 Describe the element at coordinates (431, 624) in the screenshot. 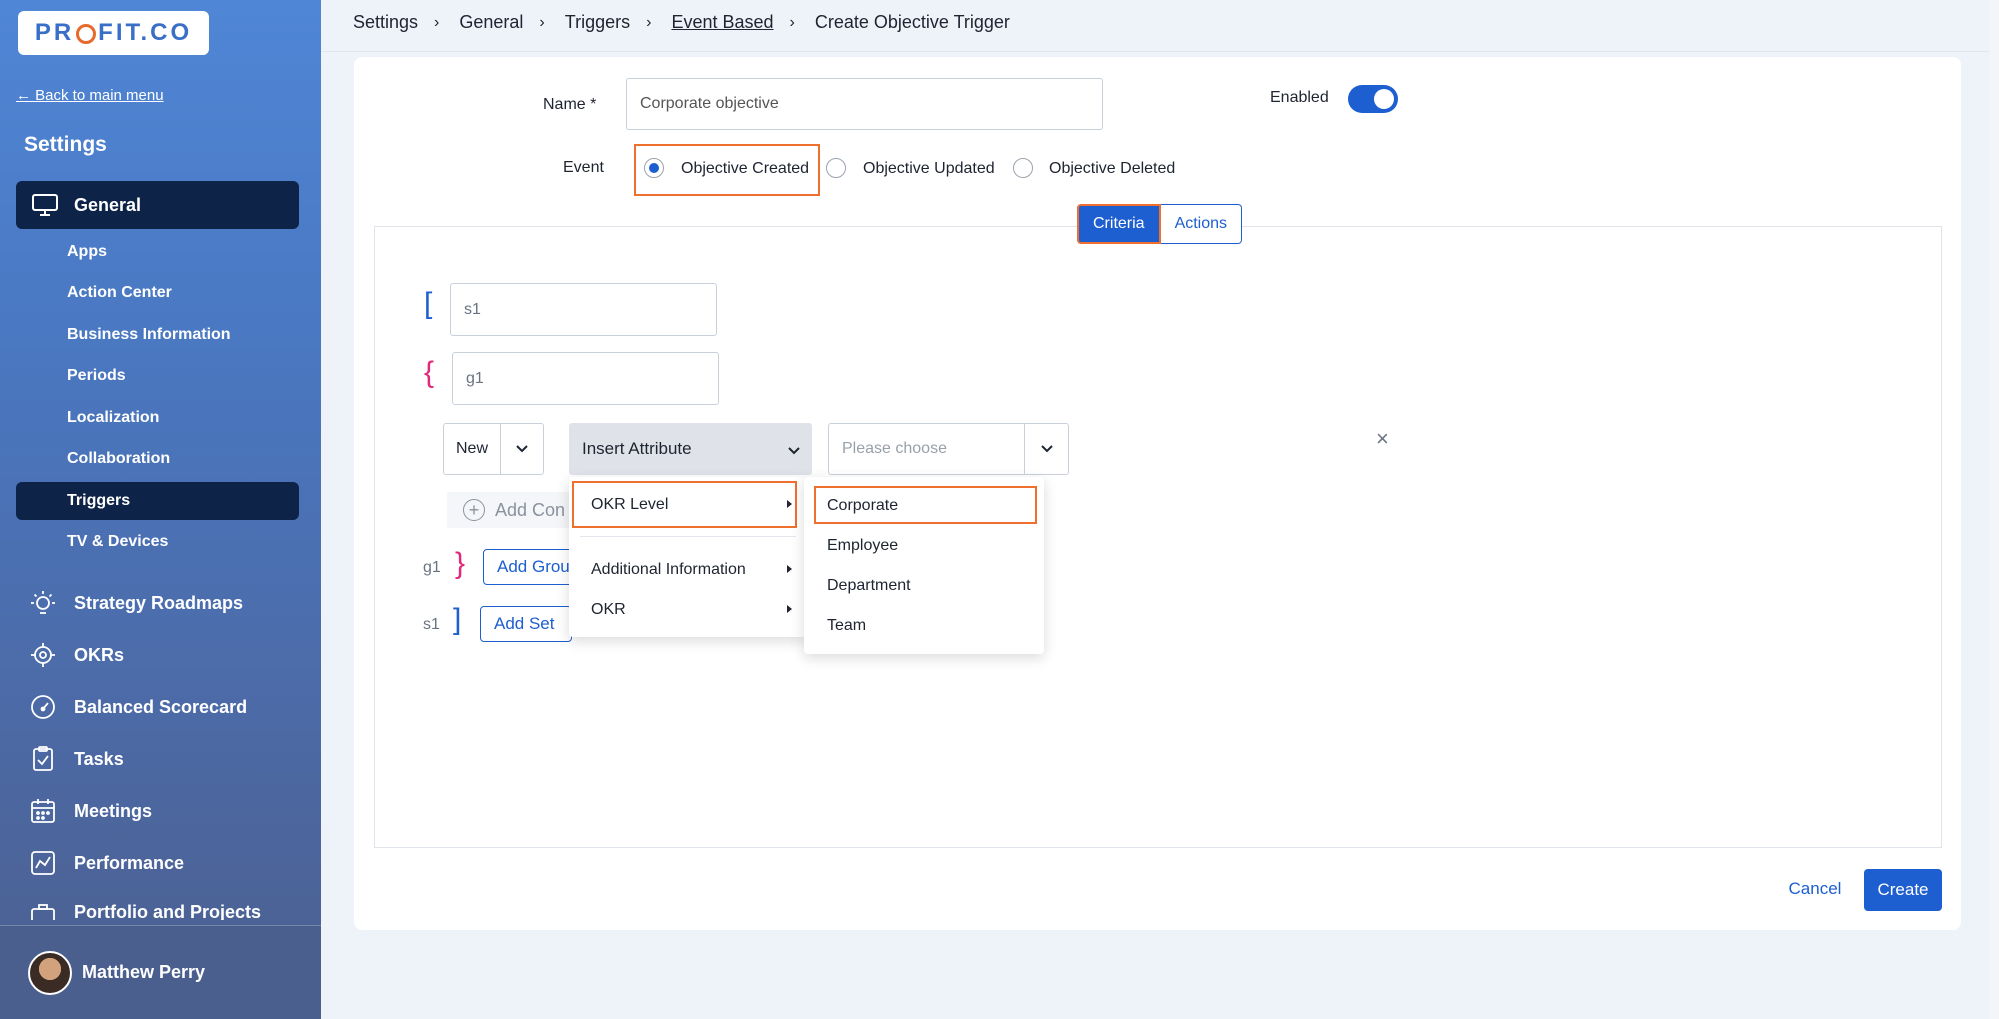

I see `set-close-label: s1` at that location.